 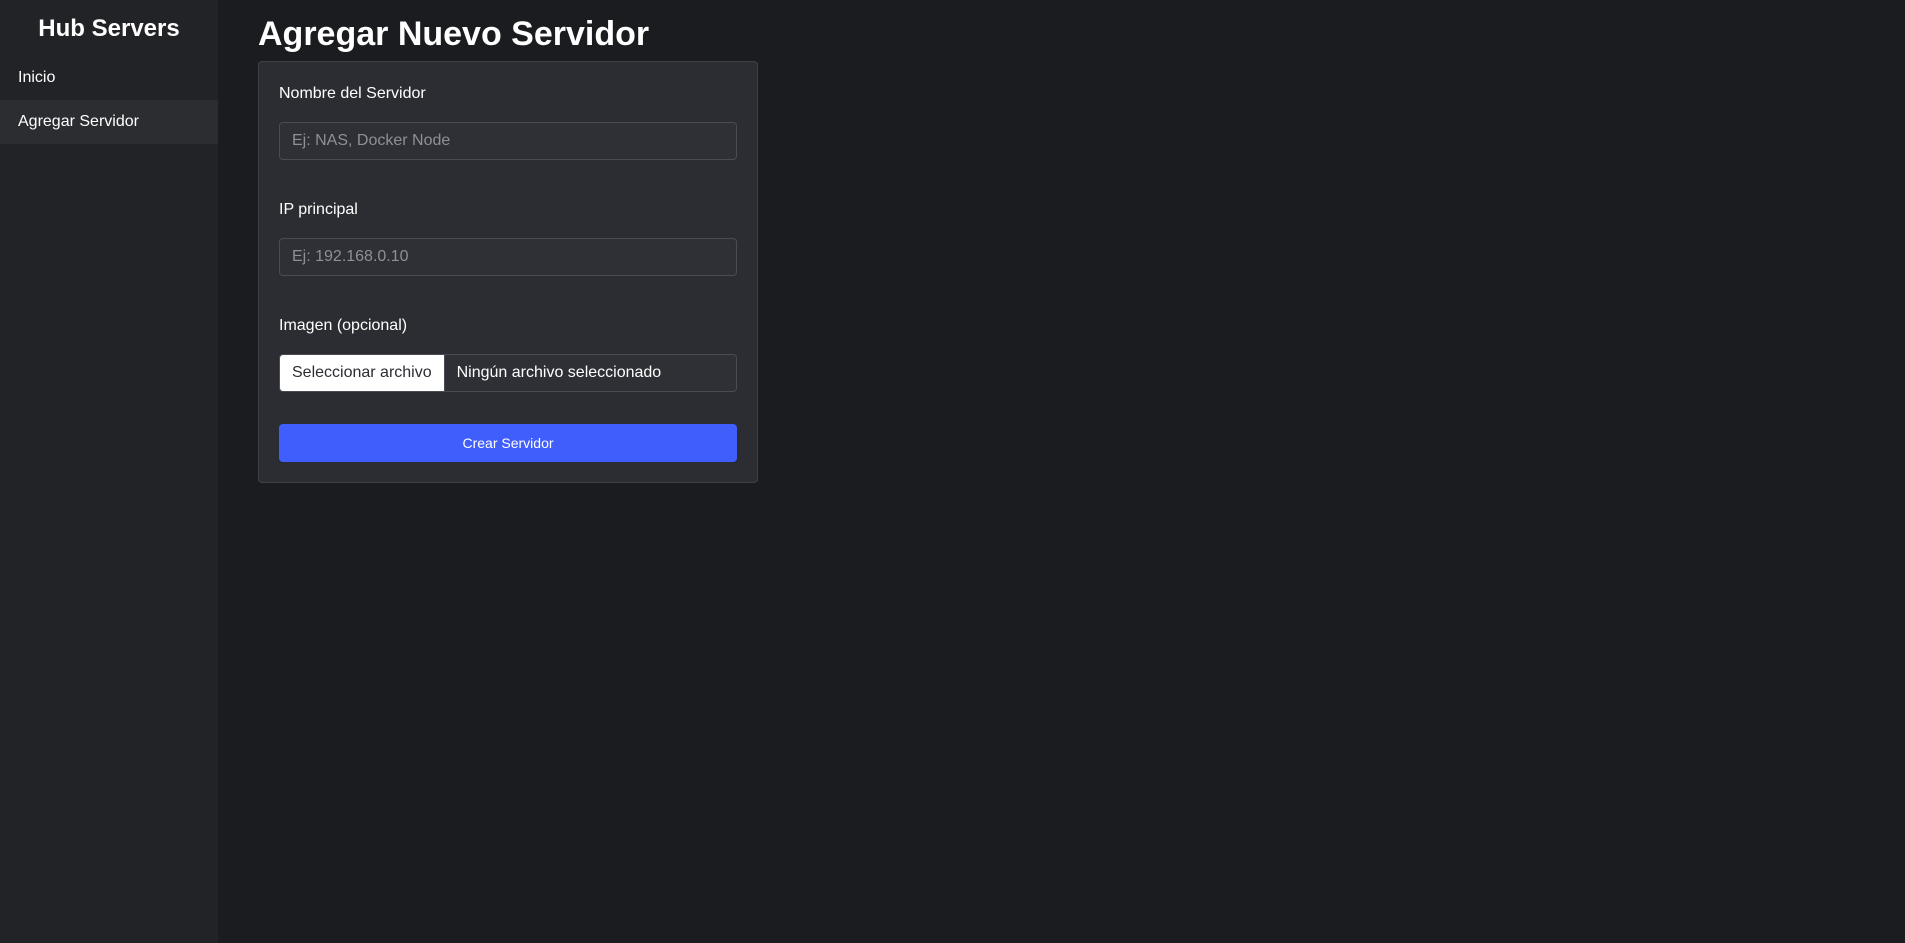 What do you see at coordinates (454, 34) in the screenshot?
I see `page-title: Agregar Nuevo Servidor` at bounding box center [454, 34].